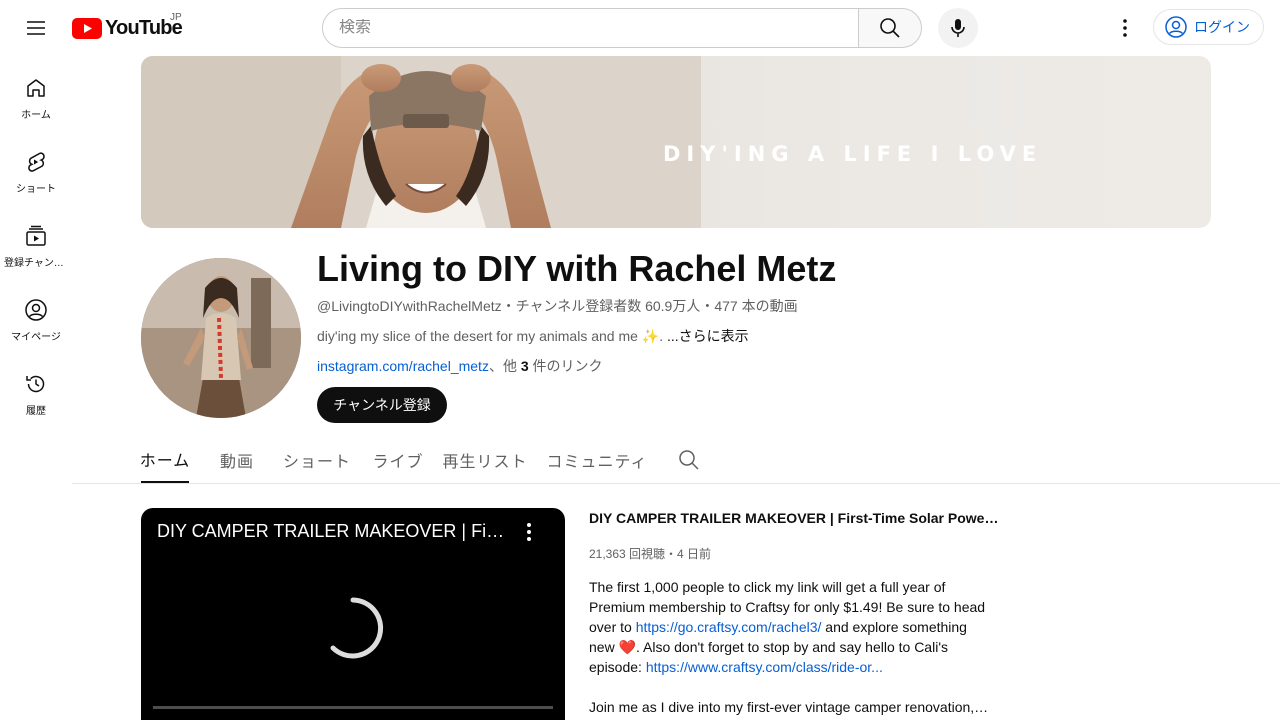 The image size is (1280, 720). What do you see at coordinates (36, 310) in the screenshot?
I see `you-icon` at bounding box center [36, 310].